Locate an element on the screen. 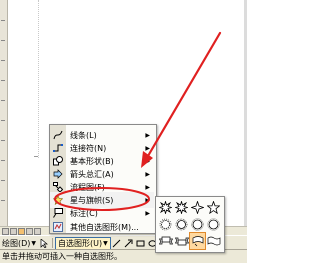 This screenshot has height=263, width=320. curved-ribbon-icon is located at coordinates (197, 241).